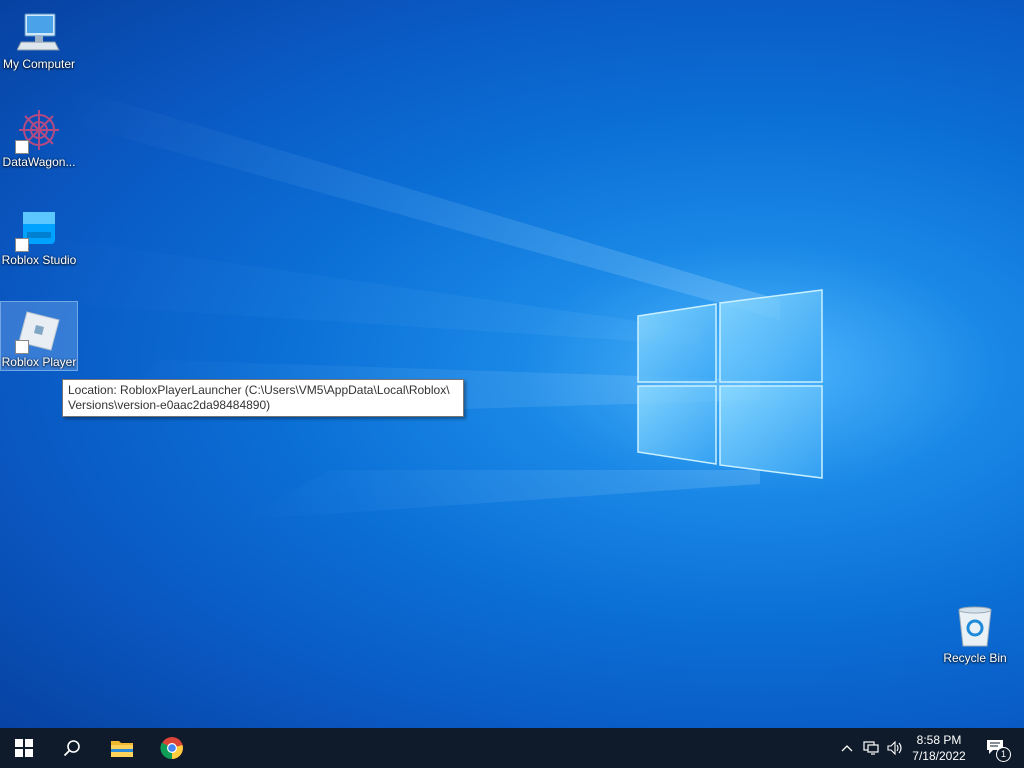 The width and height of the screenshot is (1024, 768). I want to click on notification-count-badge: 1, so click(1003, 754).